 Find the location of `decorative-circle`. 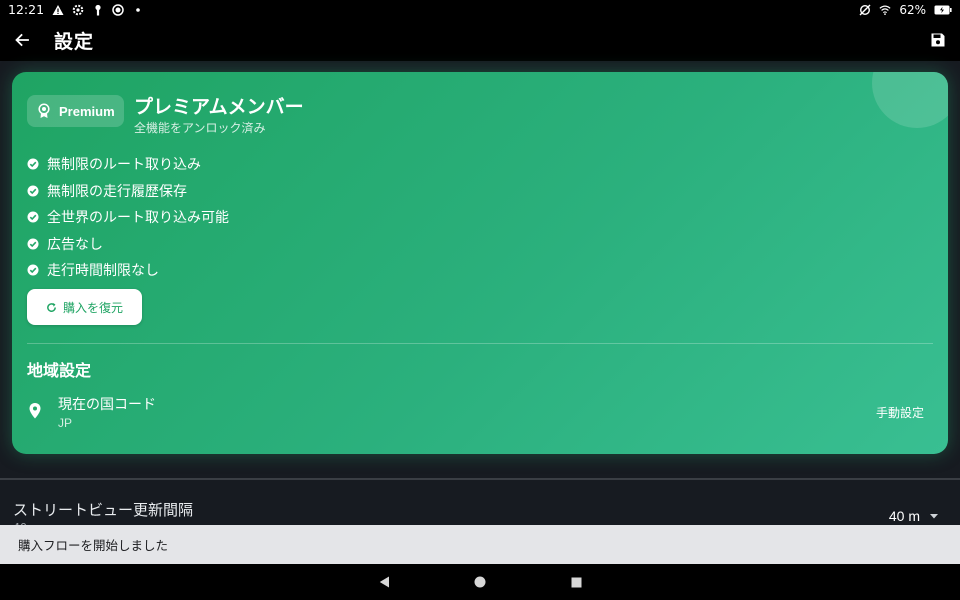

decorative-circle is located at coordinates (910, 100).